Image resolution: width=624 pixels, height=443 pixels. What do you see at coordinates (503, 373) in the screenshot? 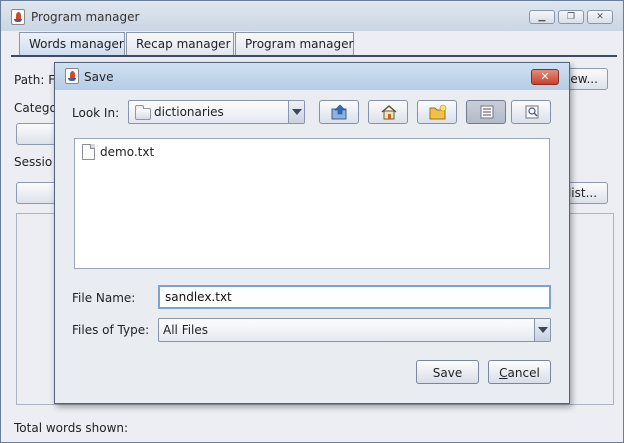
I see `cancel-mnemonic: C` at bounding box center [503, 373].